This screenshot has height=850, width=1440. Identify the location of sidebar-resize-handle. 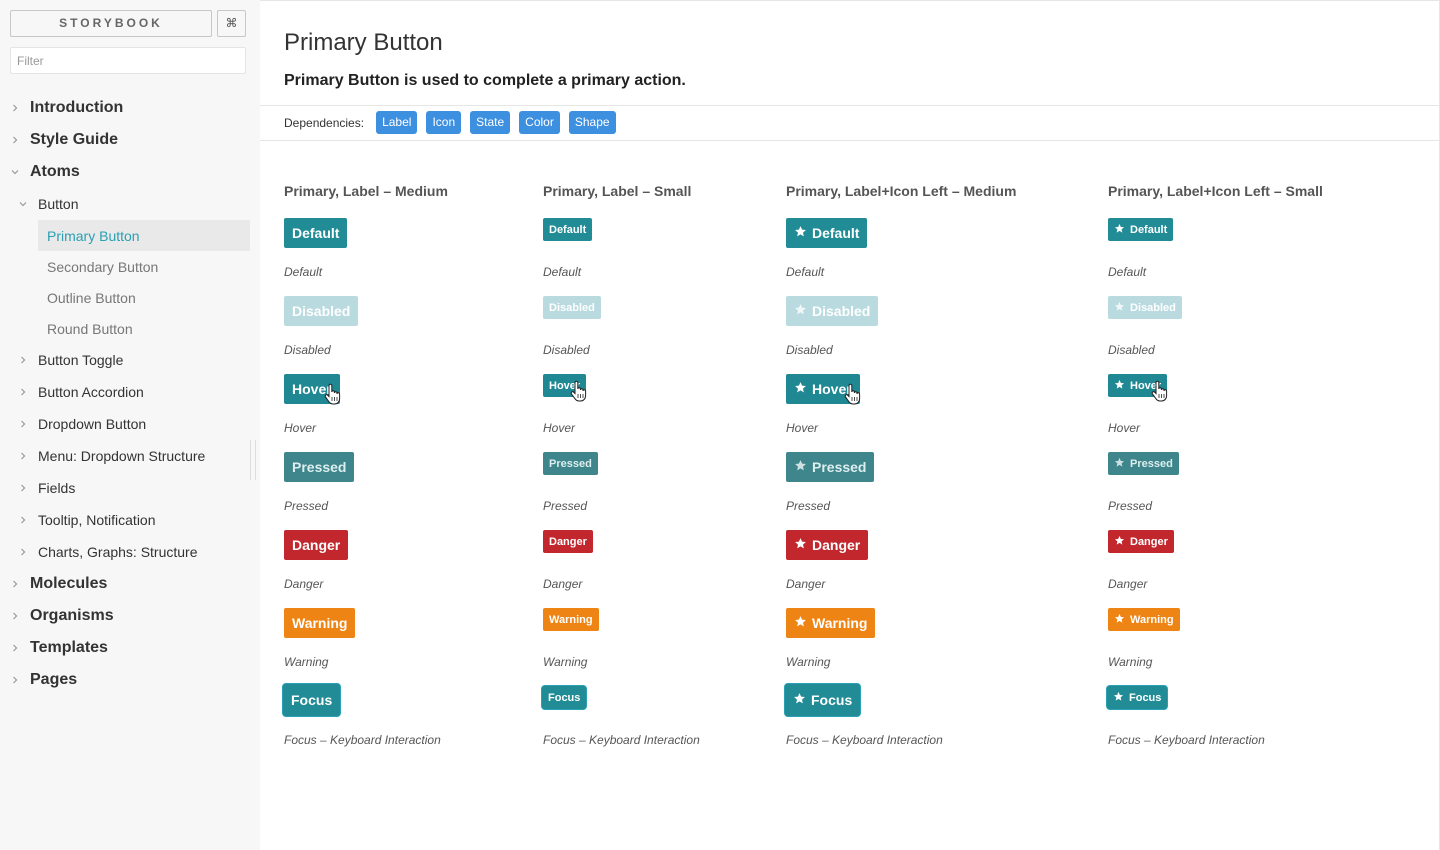
(253, 460).